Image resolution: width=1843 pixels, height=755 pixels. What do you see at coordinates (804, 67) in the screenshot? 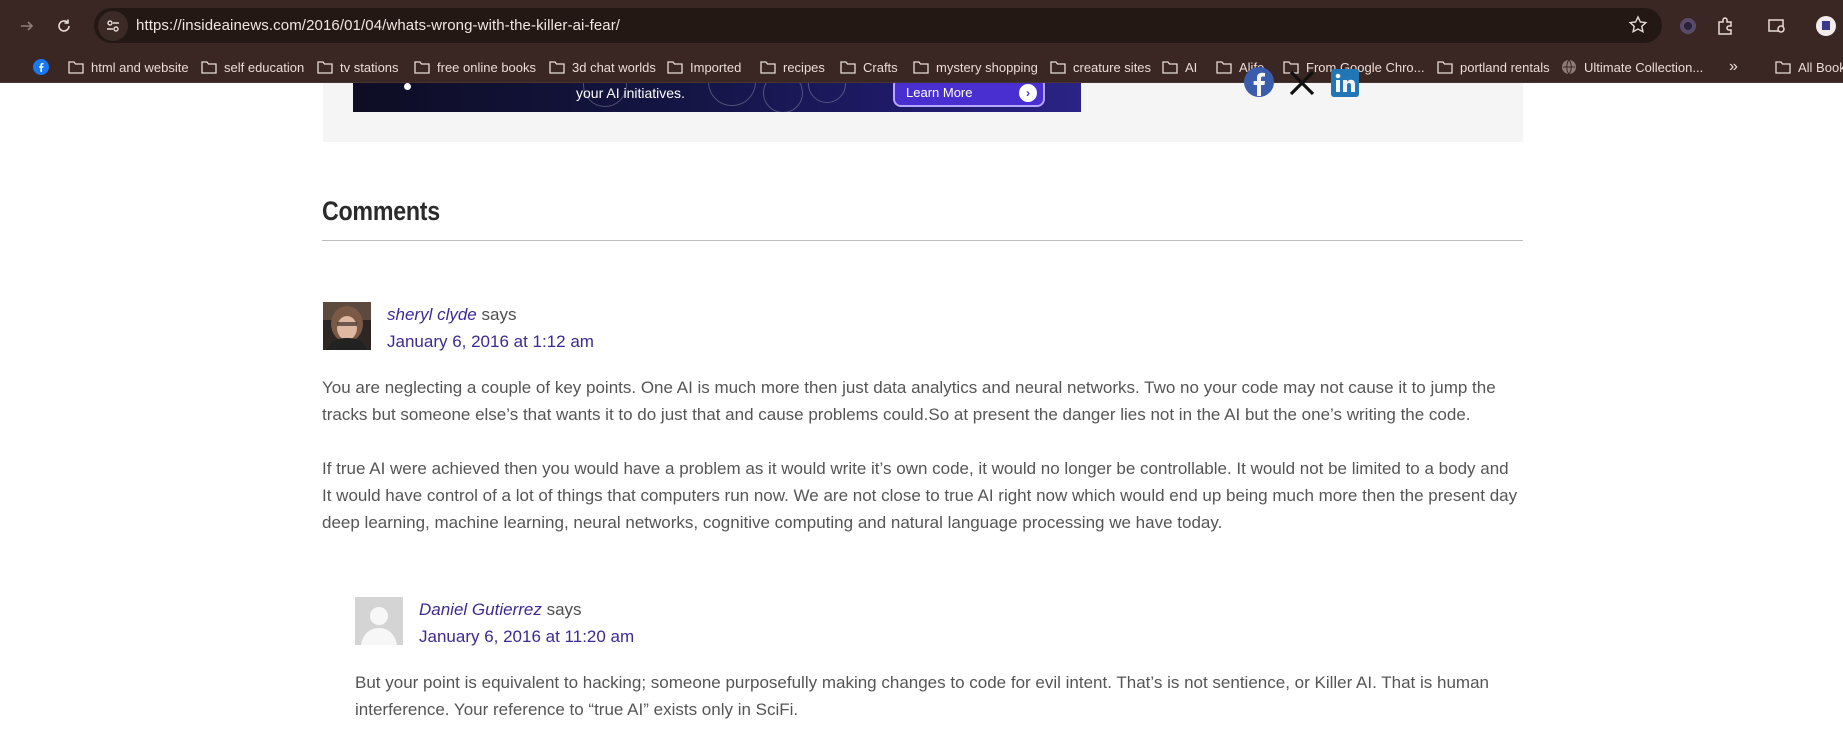
I see `bookmark-label: recipes` at bounding box center [804, 67].